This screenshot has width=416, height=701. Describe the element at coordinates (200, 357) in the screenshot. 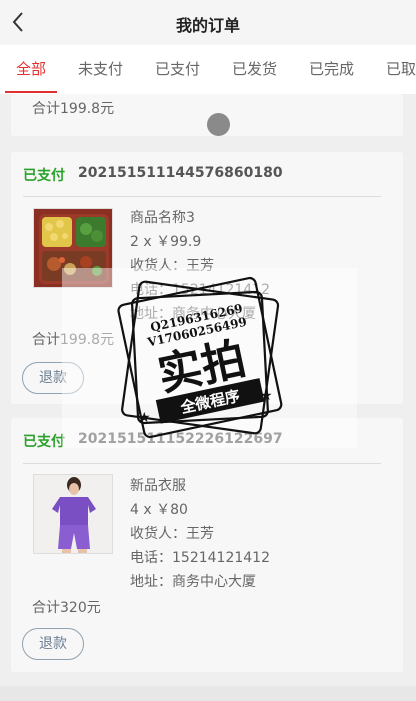

I see `watermark-stamp: Q2196316269 V17060256499 实拍 全微程序 ★ ★` at that location.